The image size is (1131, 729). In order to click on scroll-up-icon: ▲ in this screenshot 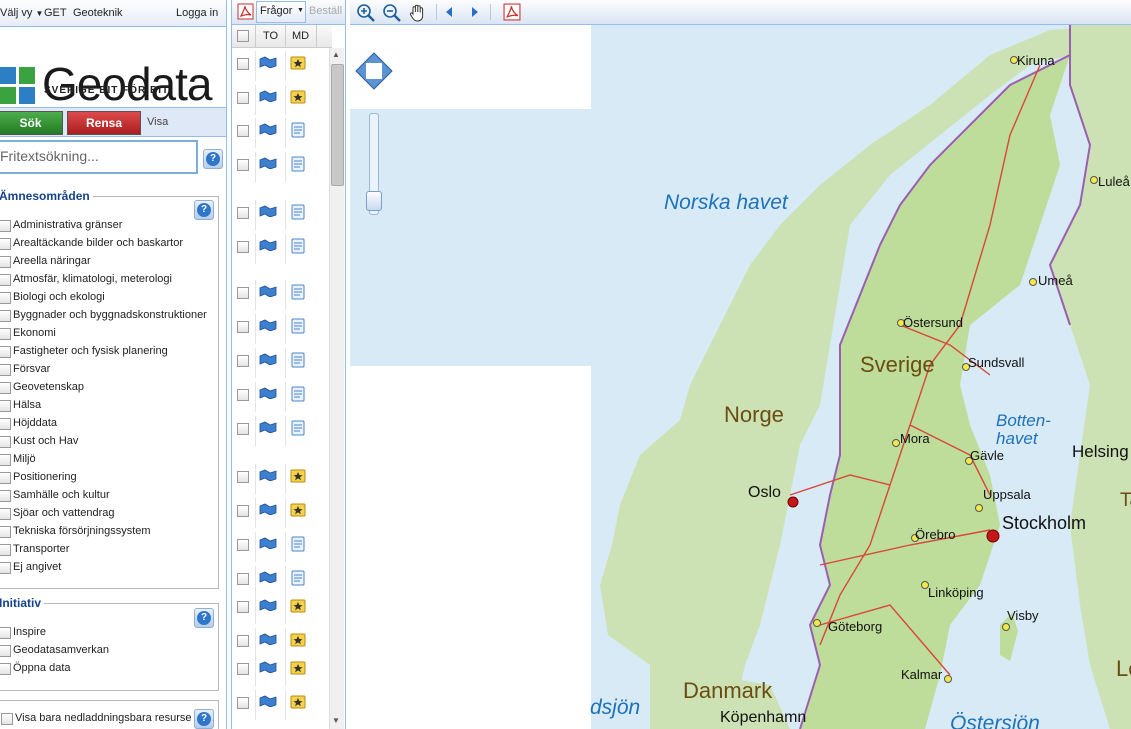, I will do `click(336, 54)`.